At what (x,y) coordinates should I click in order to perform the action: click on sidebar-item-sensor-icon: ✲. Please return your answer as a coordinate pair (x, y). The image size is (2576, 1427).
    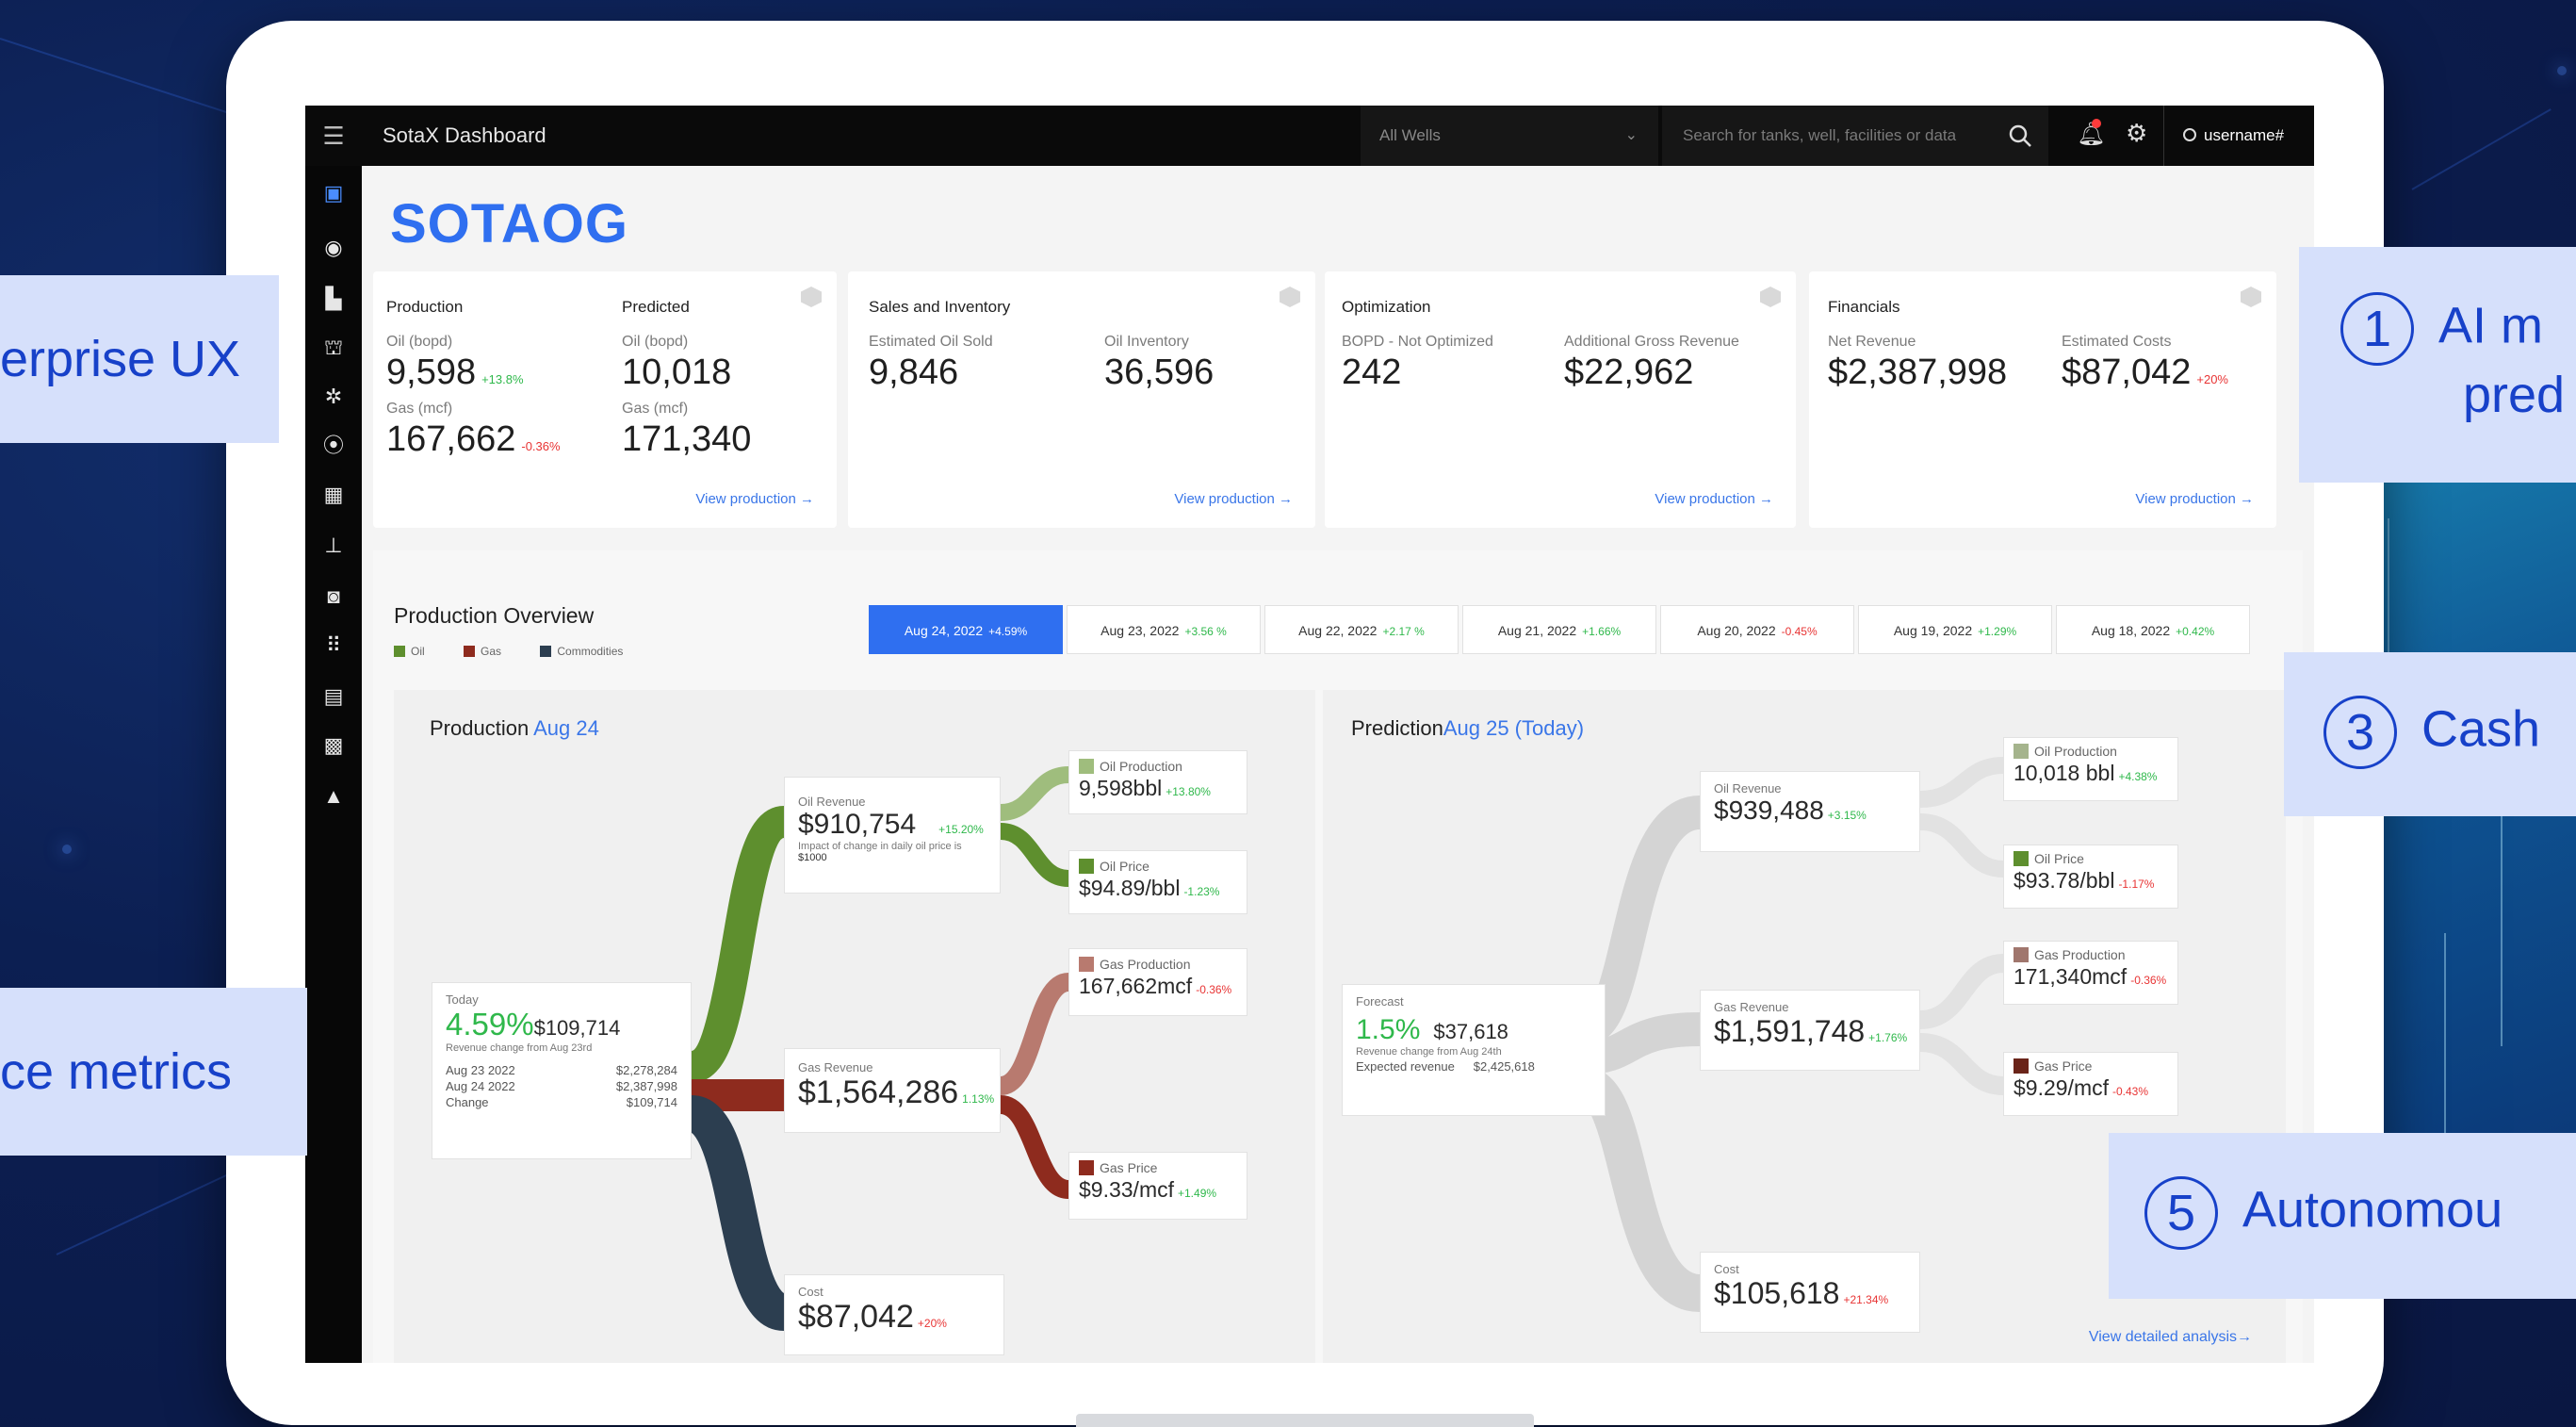
    Looking at the image, I should click on (333, 397).